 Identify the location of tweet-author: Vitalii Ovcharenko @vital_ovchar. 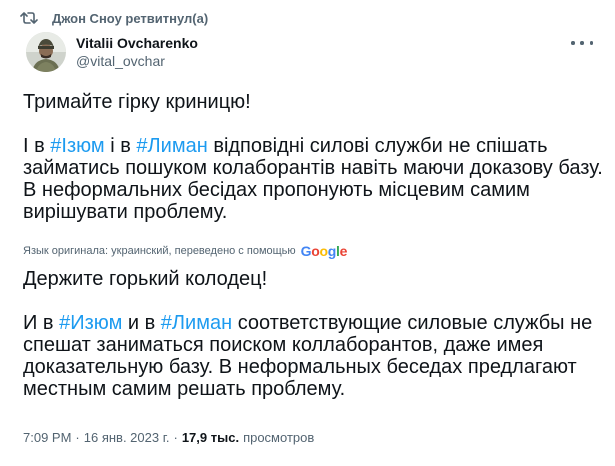
(112, 52).